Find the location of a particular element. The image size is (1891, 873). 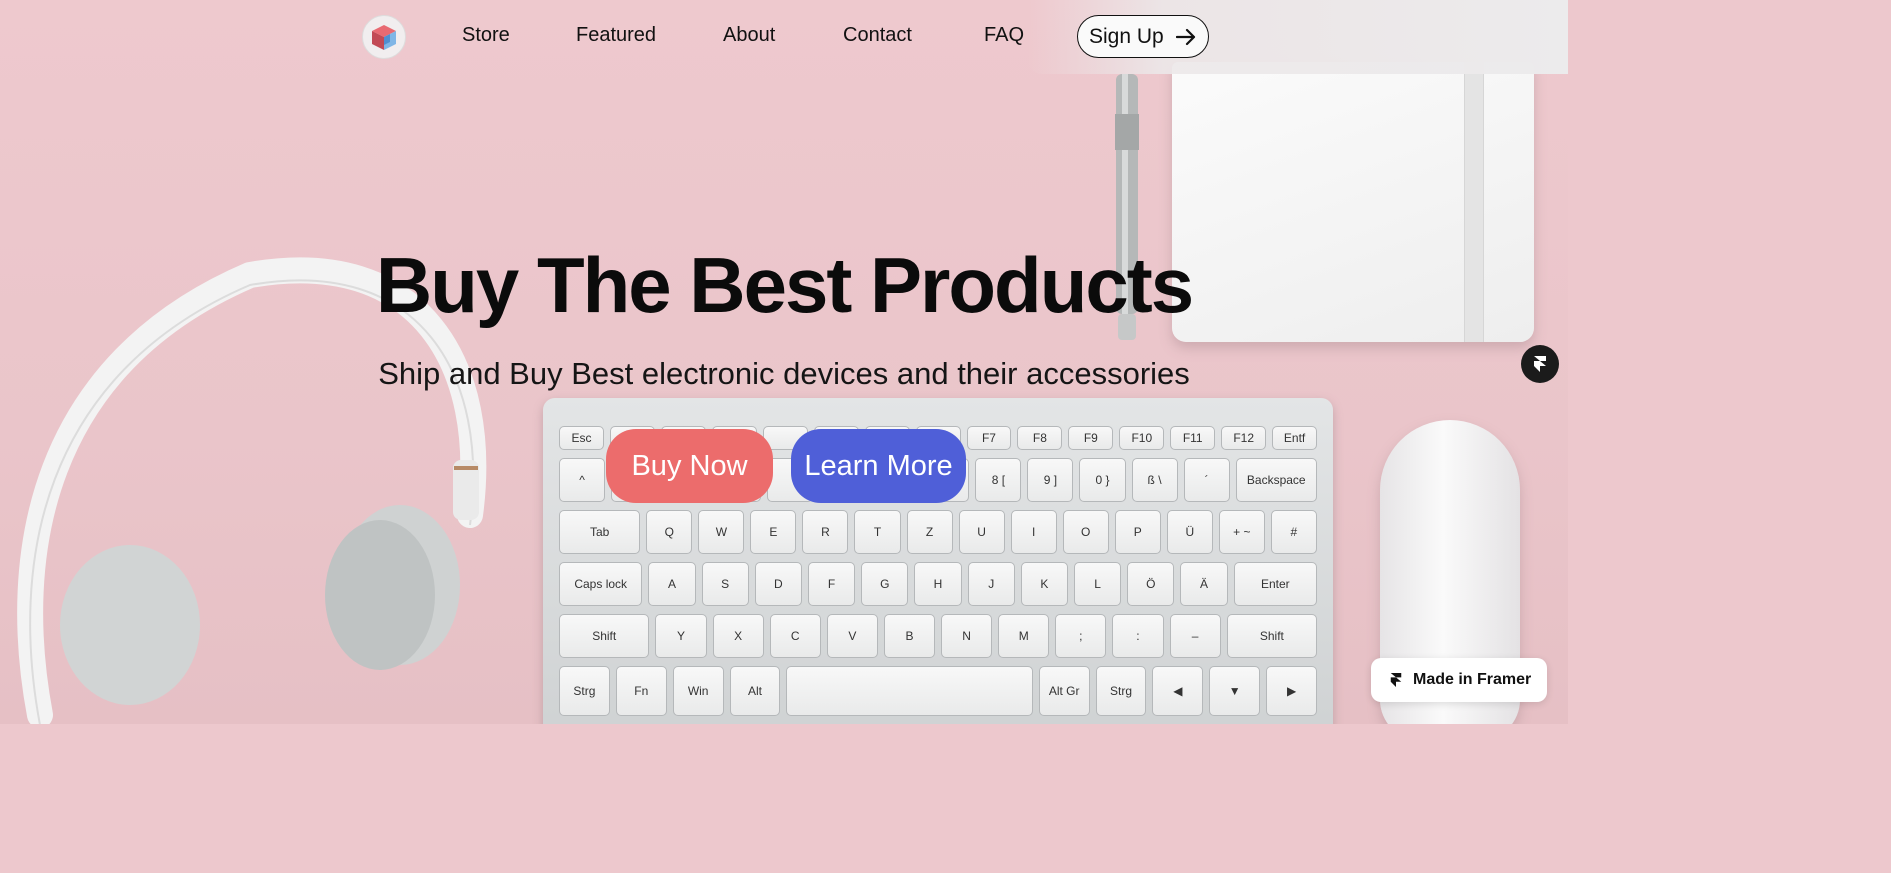

keyboard-key: J is located at coordinates (991, 584).